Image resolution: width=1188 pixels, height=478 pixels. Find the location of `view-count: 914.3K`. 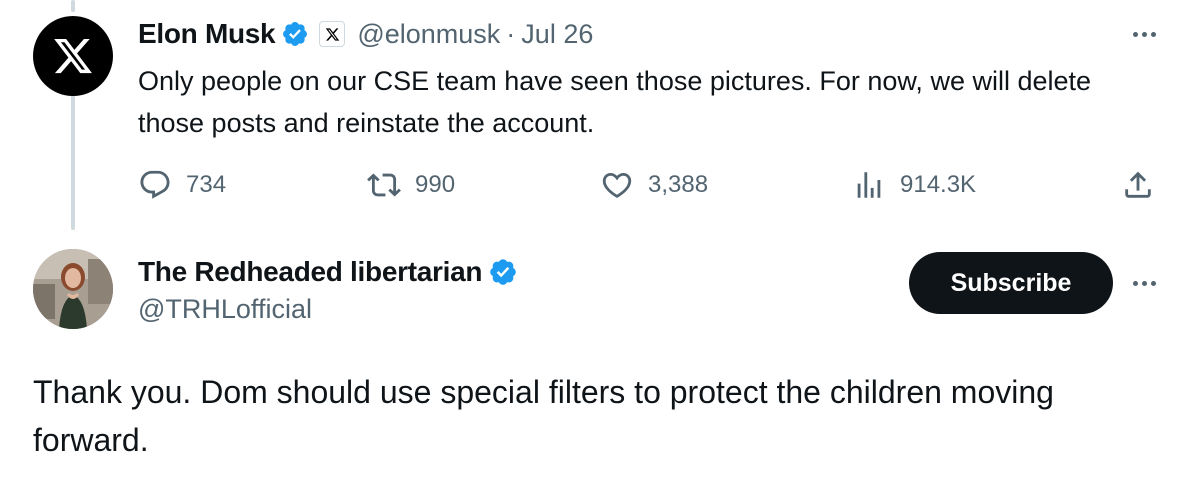

view-count: 914.3K is located at coordinates (938, 184).